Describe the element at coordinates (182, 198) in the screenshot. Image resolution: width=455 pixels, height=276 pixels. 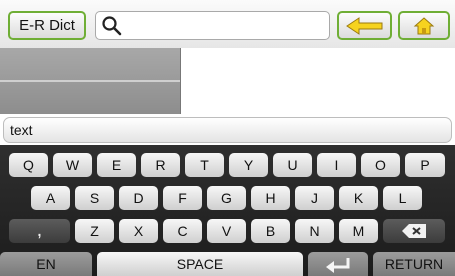
I see `key-f: F` at that location.